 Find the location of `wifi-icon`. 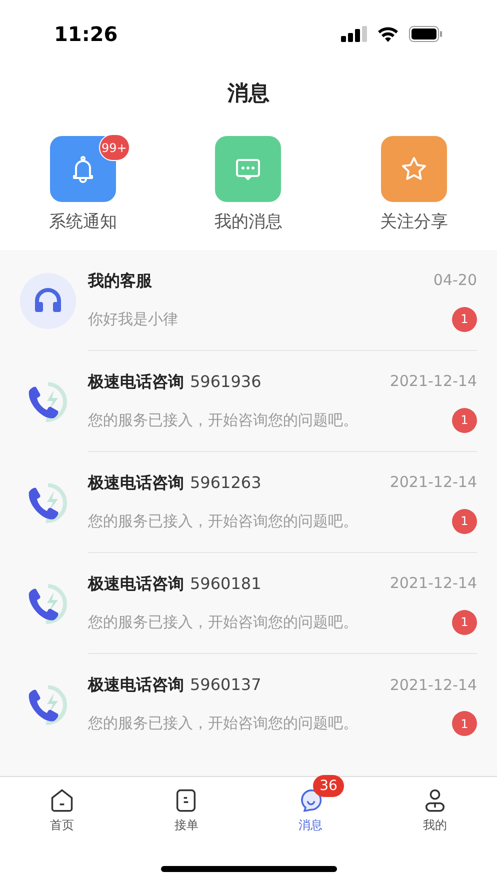

wifi-icon is located at coordinates (388, 34).